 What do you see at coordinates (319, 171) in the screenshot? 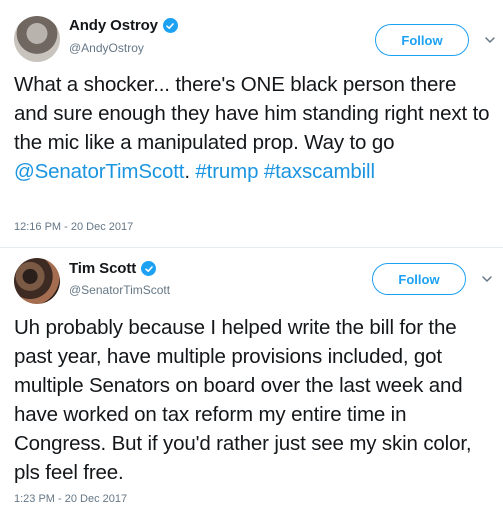
I see `hashtag-link: #taxscambill` at bounding box center [319, 171].